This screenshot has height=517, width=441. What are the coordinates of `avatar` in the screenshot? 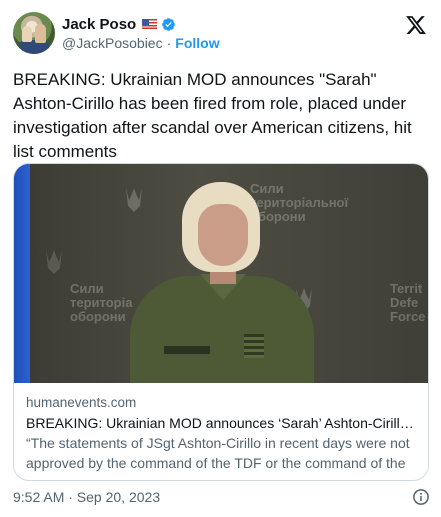 It's located at (34, 33).